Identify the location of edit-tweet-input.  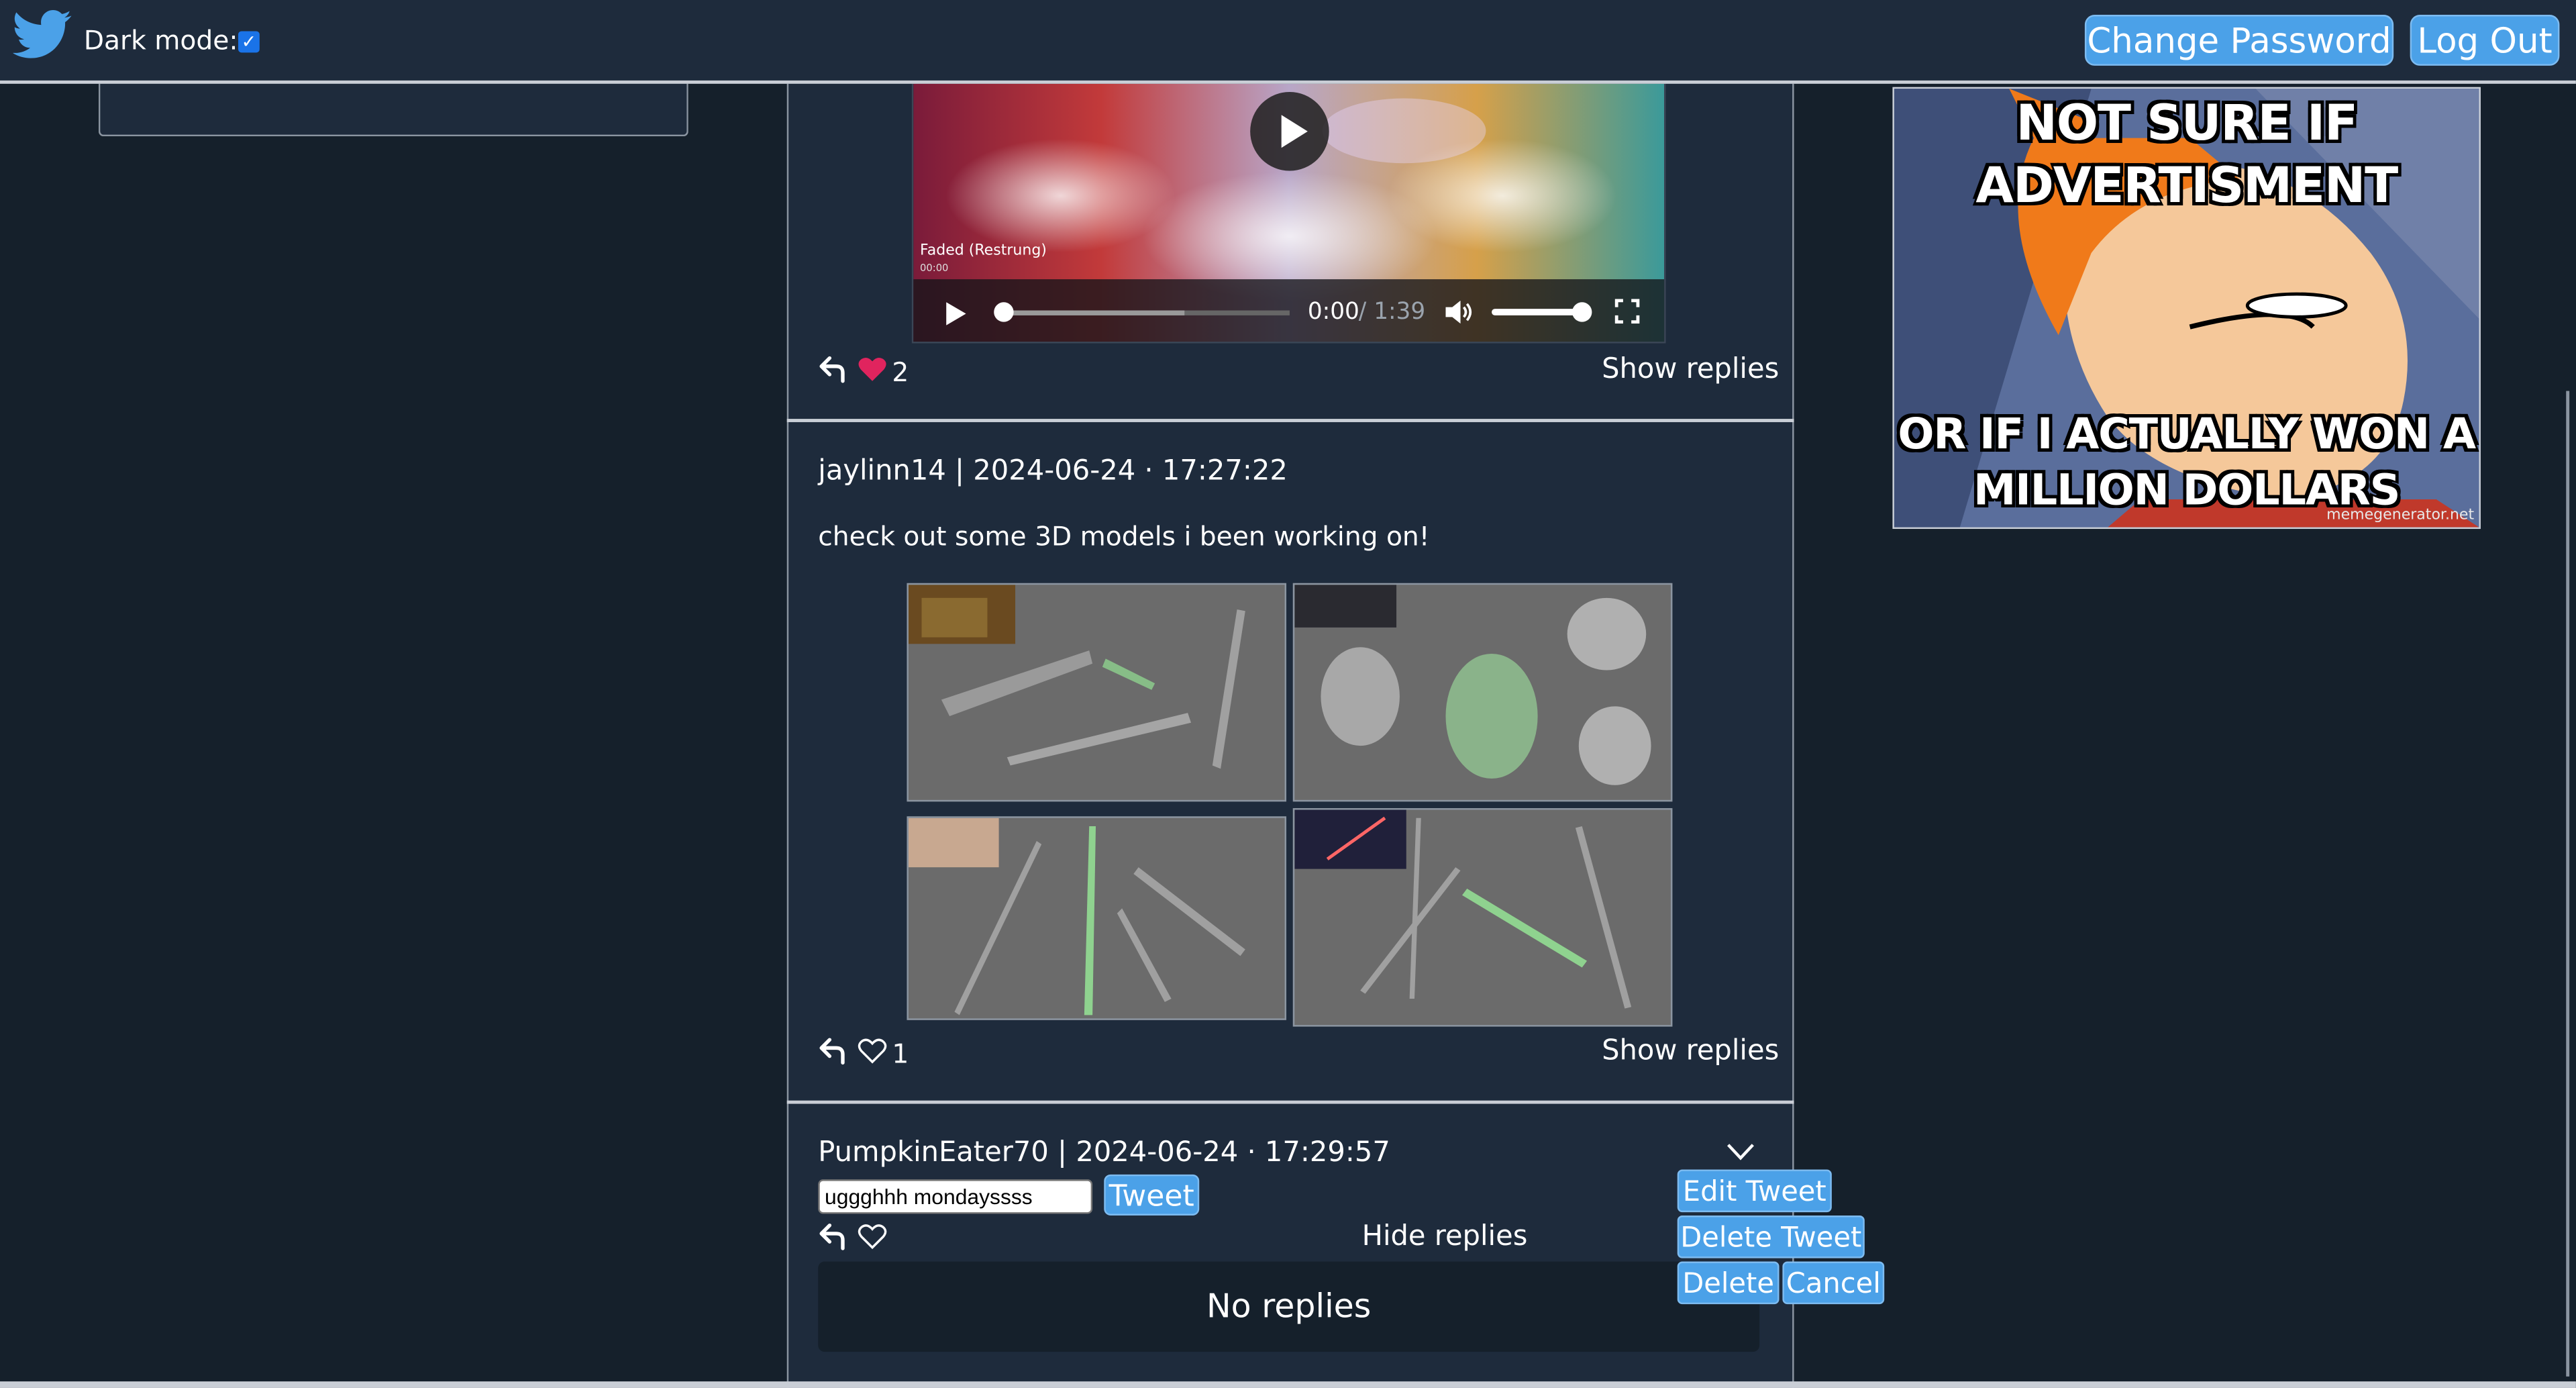
(955, 1196).